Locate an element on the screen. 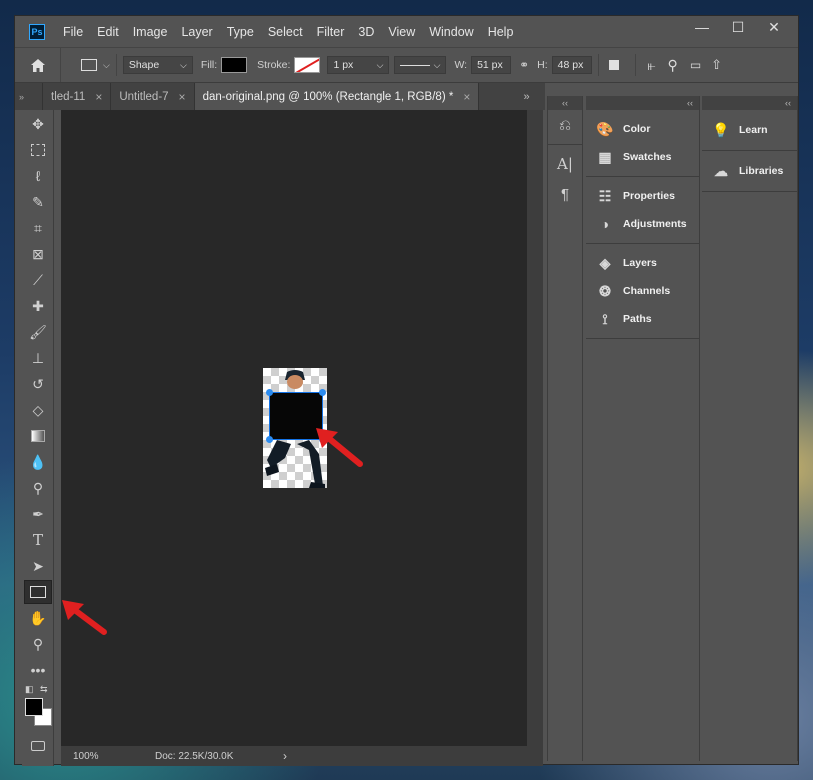 Image resolution: width=813 pixels, height=780 pixels. menu-3d: 3D is located at coordinates (366, 32).